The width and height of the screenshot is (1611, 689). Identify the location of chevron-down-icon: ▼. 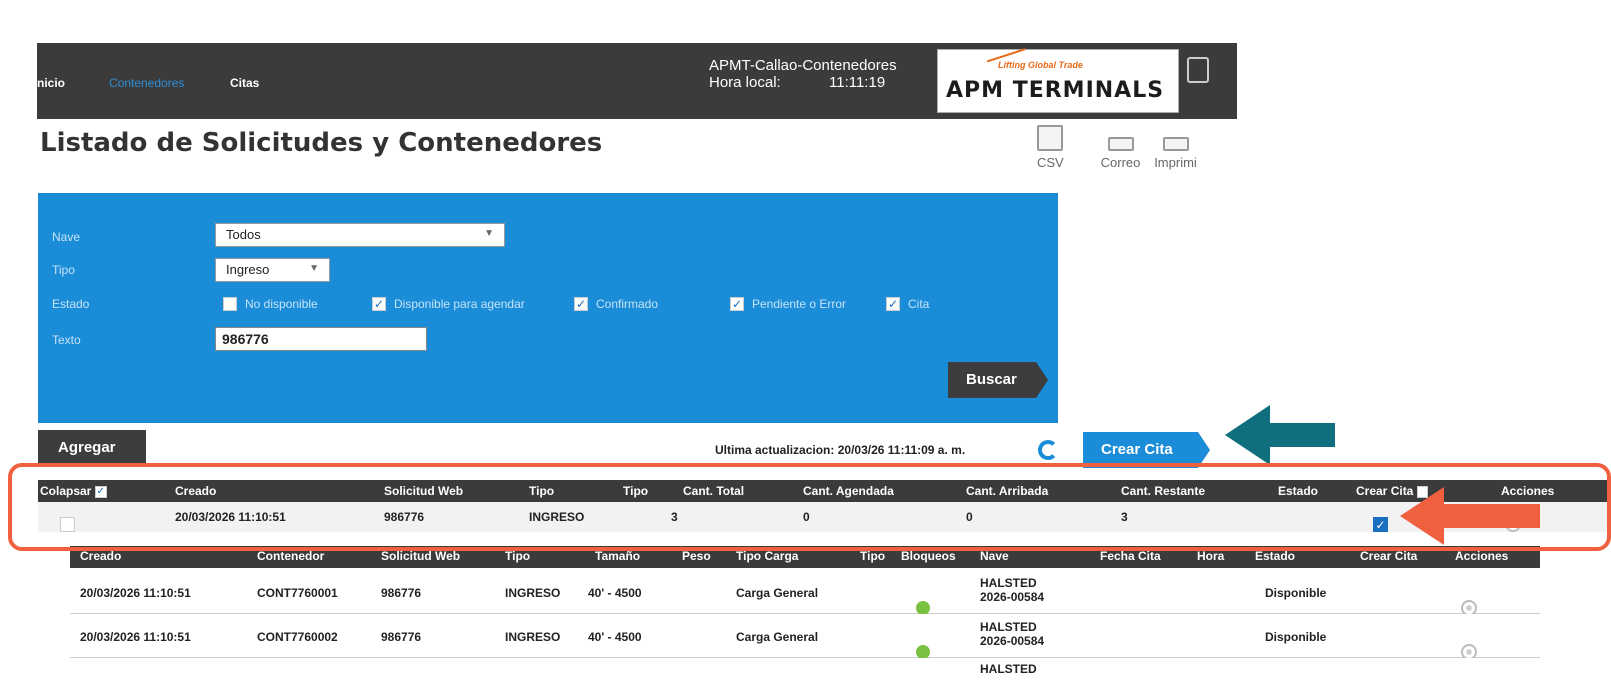
(314, 268).